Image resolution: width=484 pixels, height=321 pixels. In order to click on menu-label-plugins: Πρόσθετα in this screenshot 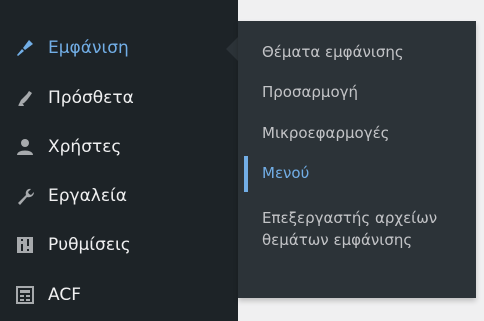, I will do `click(91, 98)`.